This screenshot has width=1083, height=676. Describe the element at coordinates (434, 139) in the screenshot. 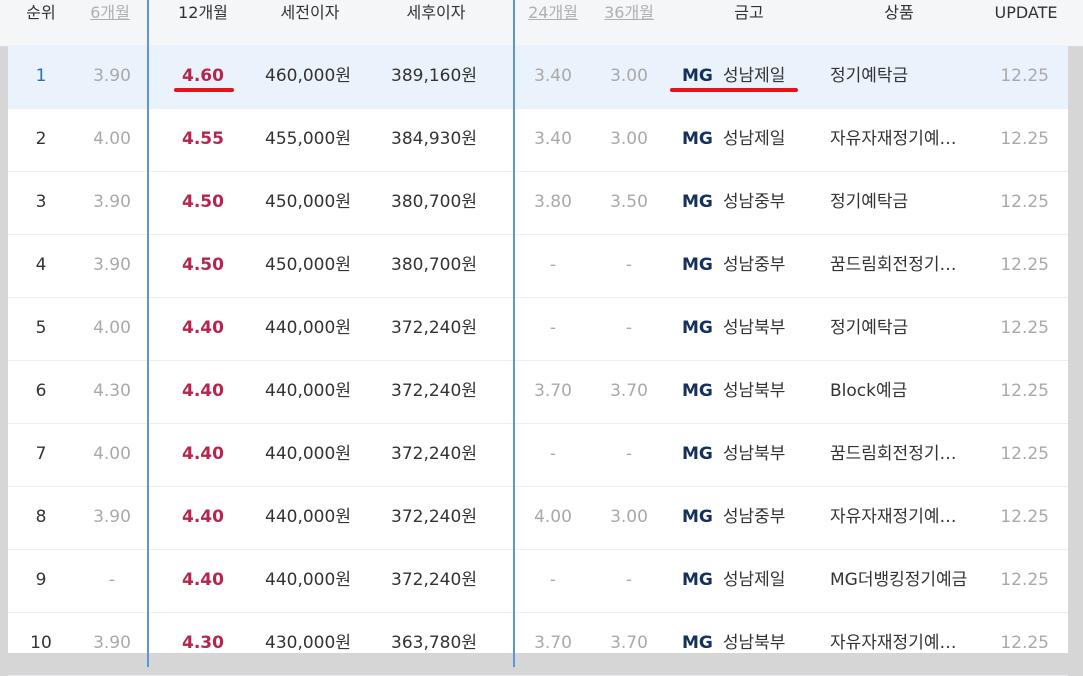

I see `cell-aftertax-interest: 384,930원` at that location.